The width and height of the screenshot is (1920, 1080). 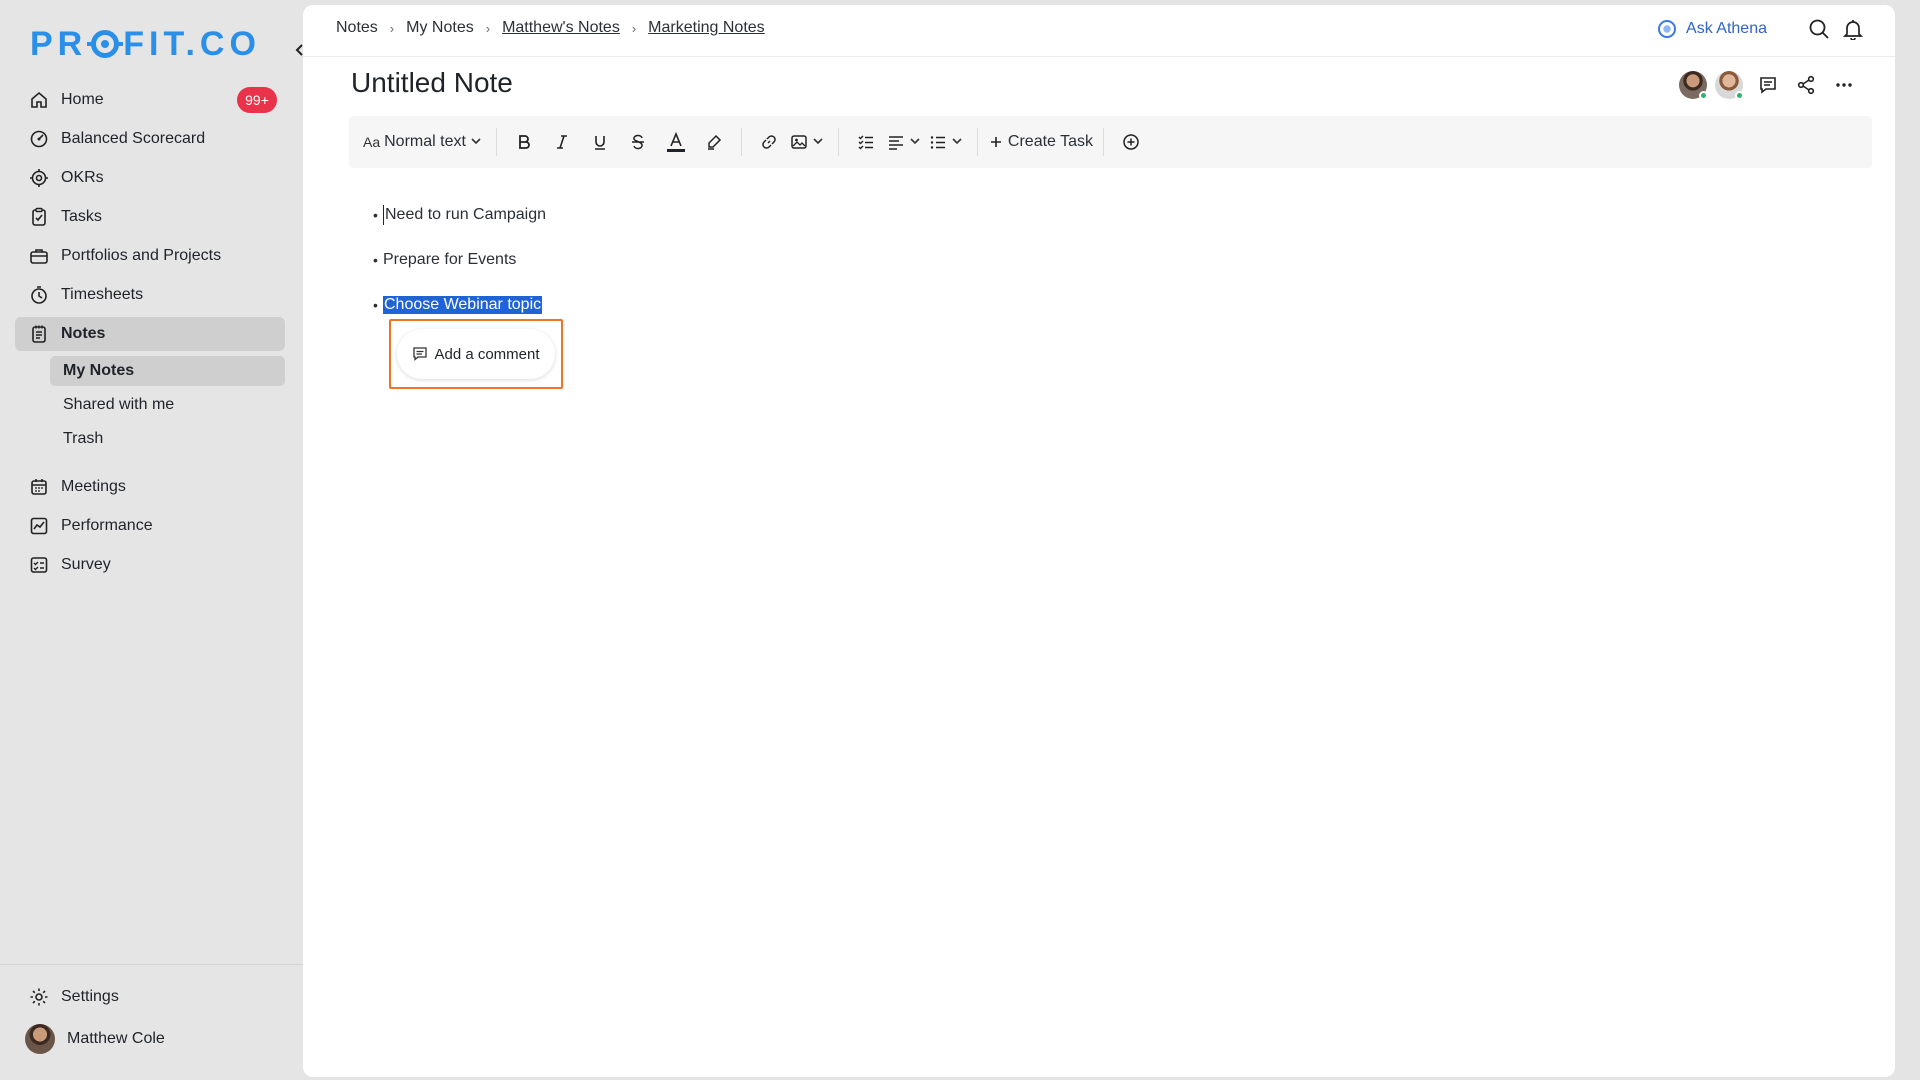 What do you see at coordinates (906, 142) in the screenshot?
I see `align-dropdown` at bounding box center [906, 142].